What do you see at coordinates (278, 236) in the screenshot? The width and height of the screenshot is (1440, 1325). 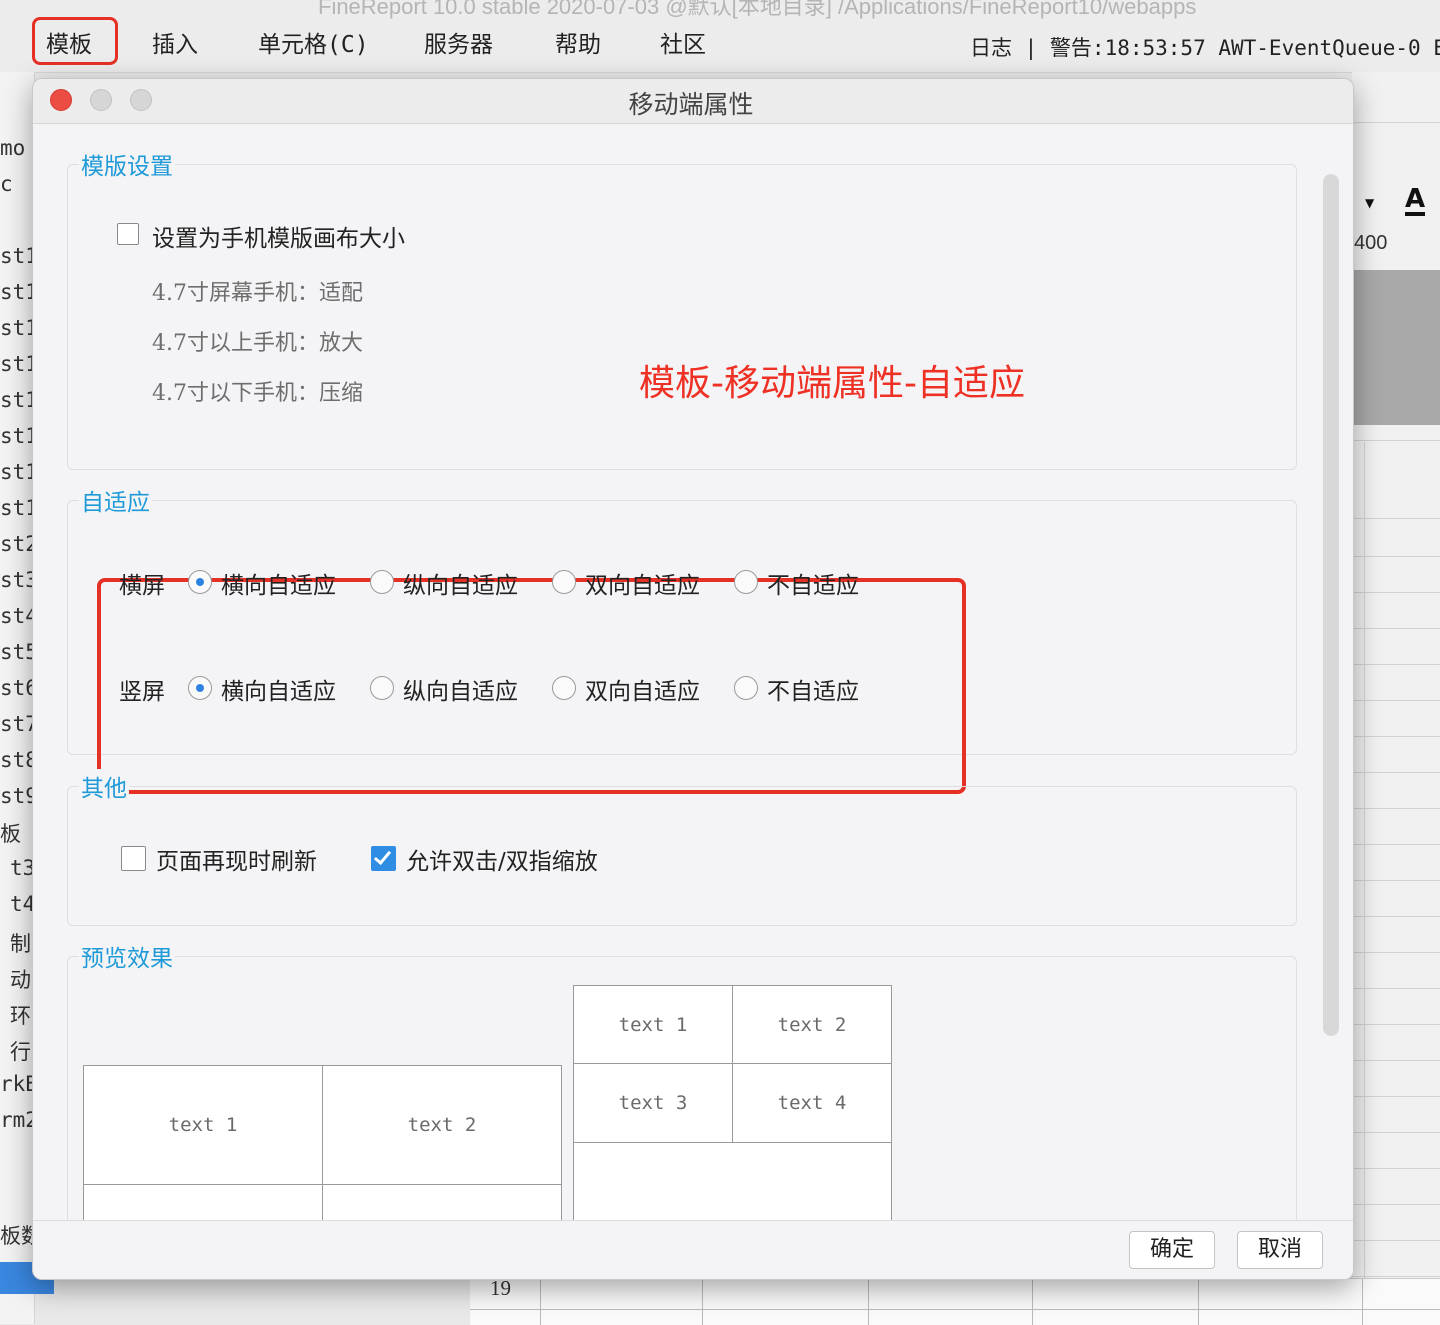 I see `mobile-canvas-label: 设置为手机模版画布大小` at bounding box center [278, 236].